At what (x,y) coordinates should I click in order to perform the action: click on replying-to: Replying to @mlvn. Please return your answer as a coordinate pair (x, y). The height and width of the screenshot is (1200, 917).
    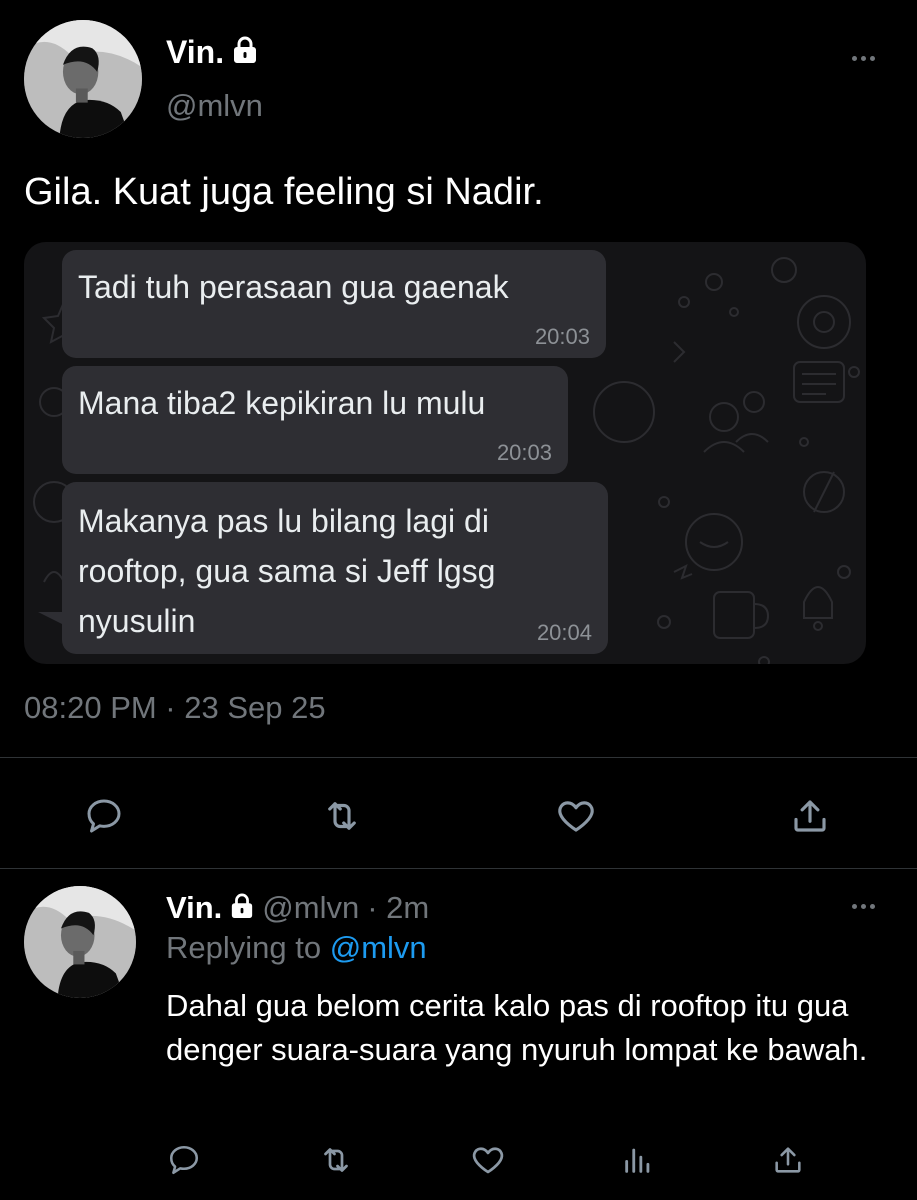
    Looking at the image, I should click on (296, 948).